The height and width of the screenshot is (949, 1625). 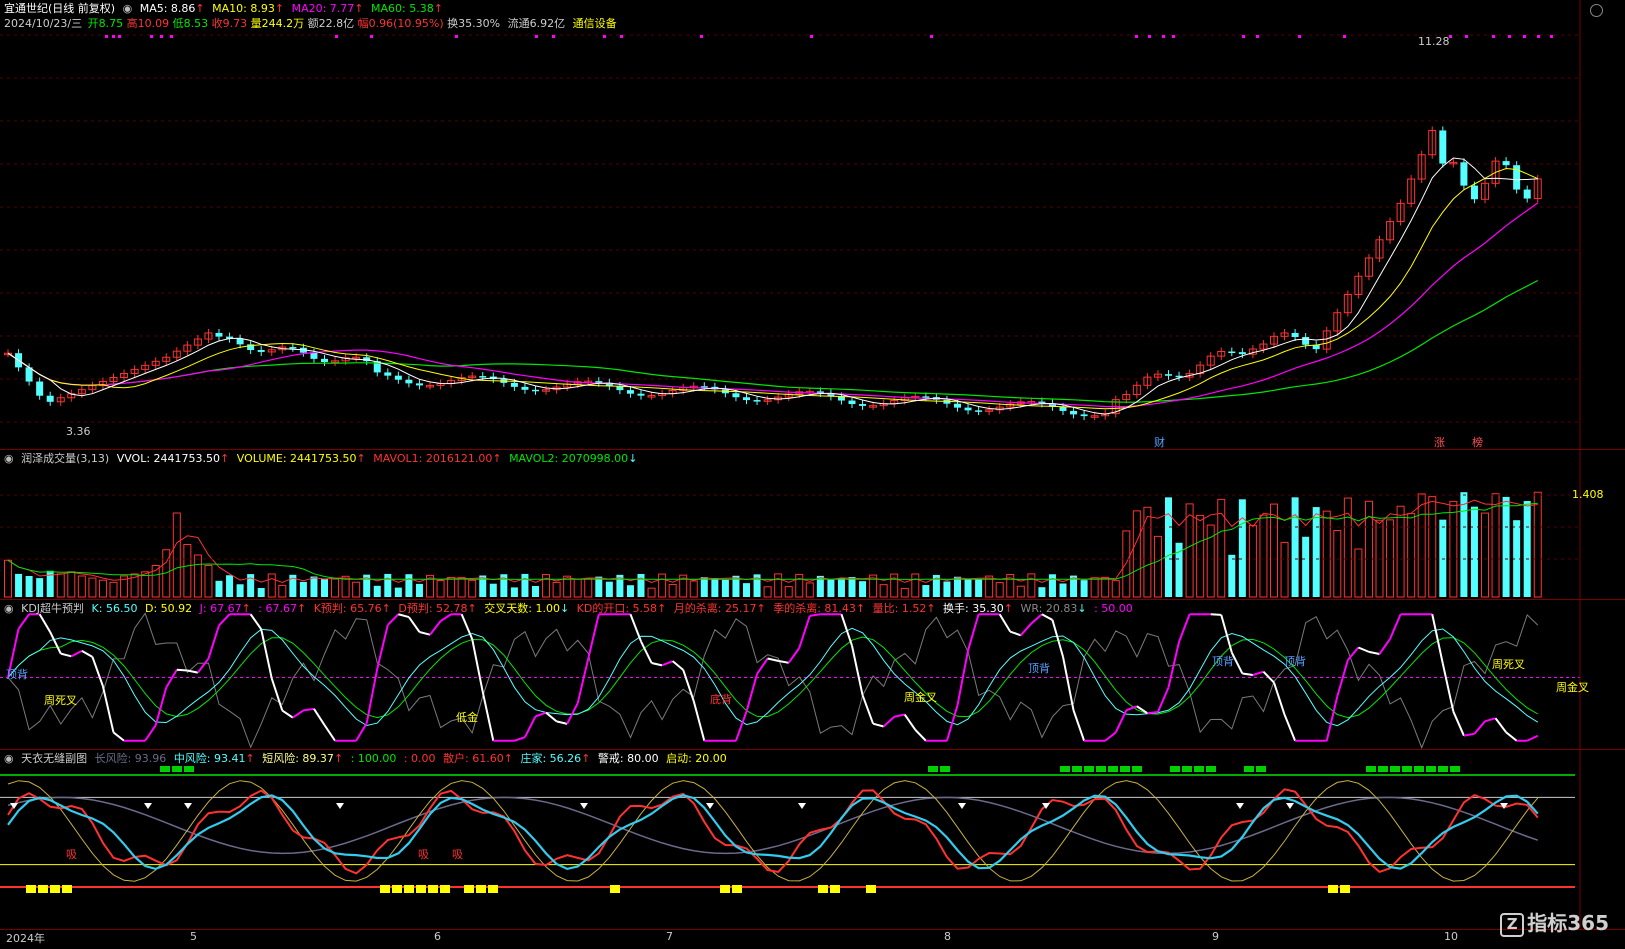 I want to click on ma20-label: MA20: 7.77, so click(x=323, y=8).